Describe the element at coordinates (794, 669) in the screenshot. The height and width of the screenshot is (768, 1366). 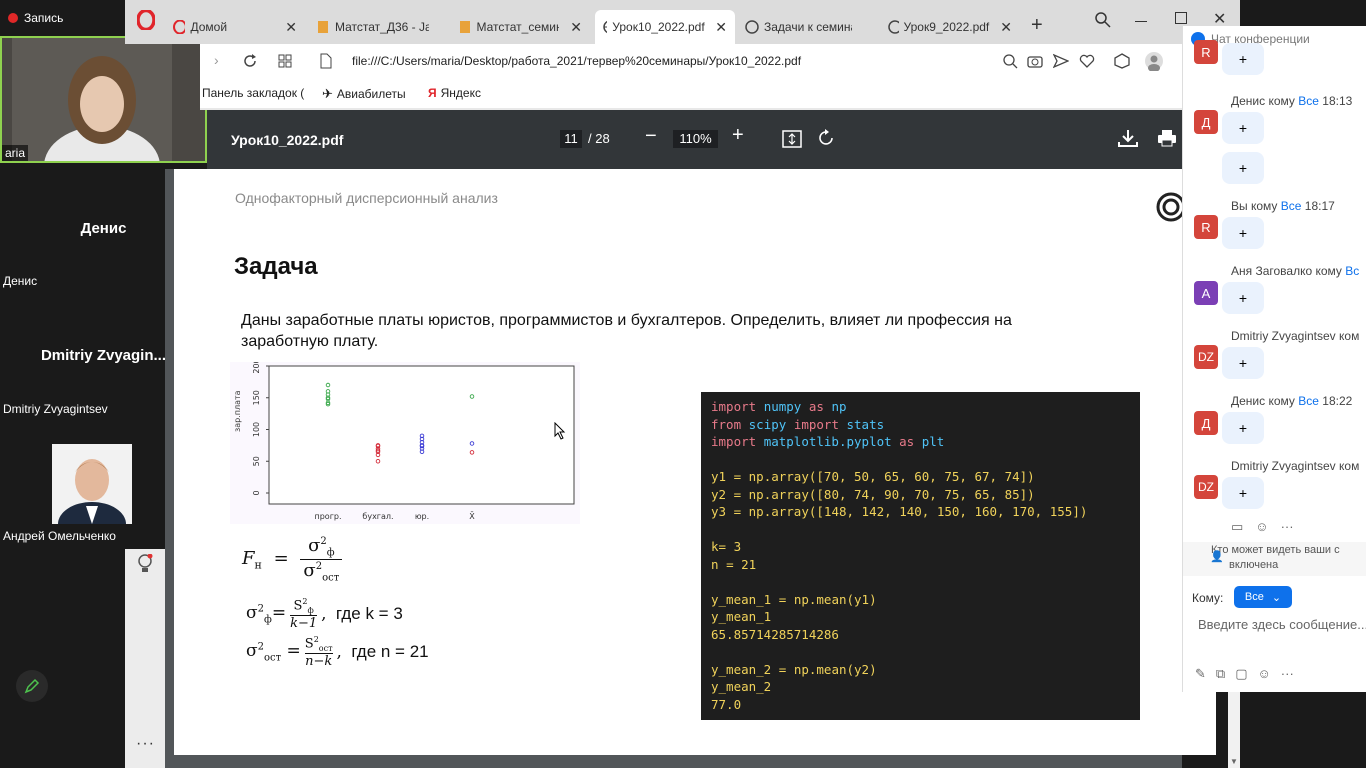
I see `code-line: y_mean_2 = np.mean(y2)` at that location.